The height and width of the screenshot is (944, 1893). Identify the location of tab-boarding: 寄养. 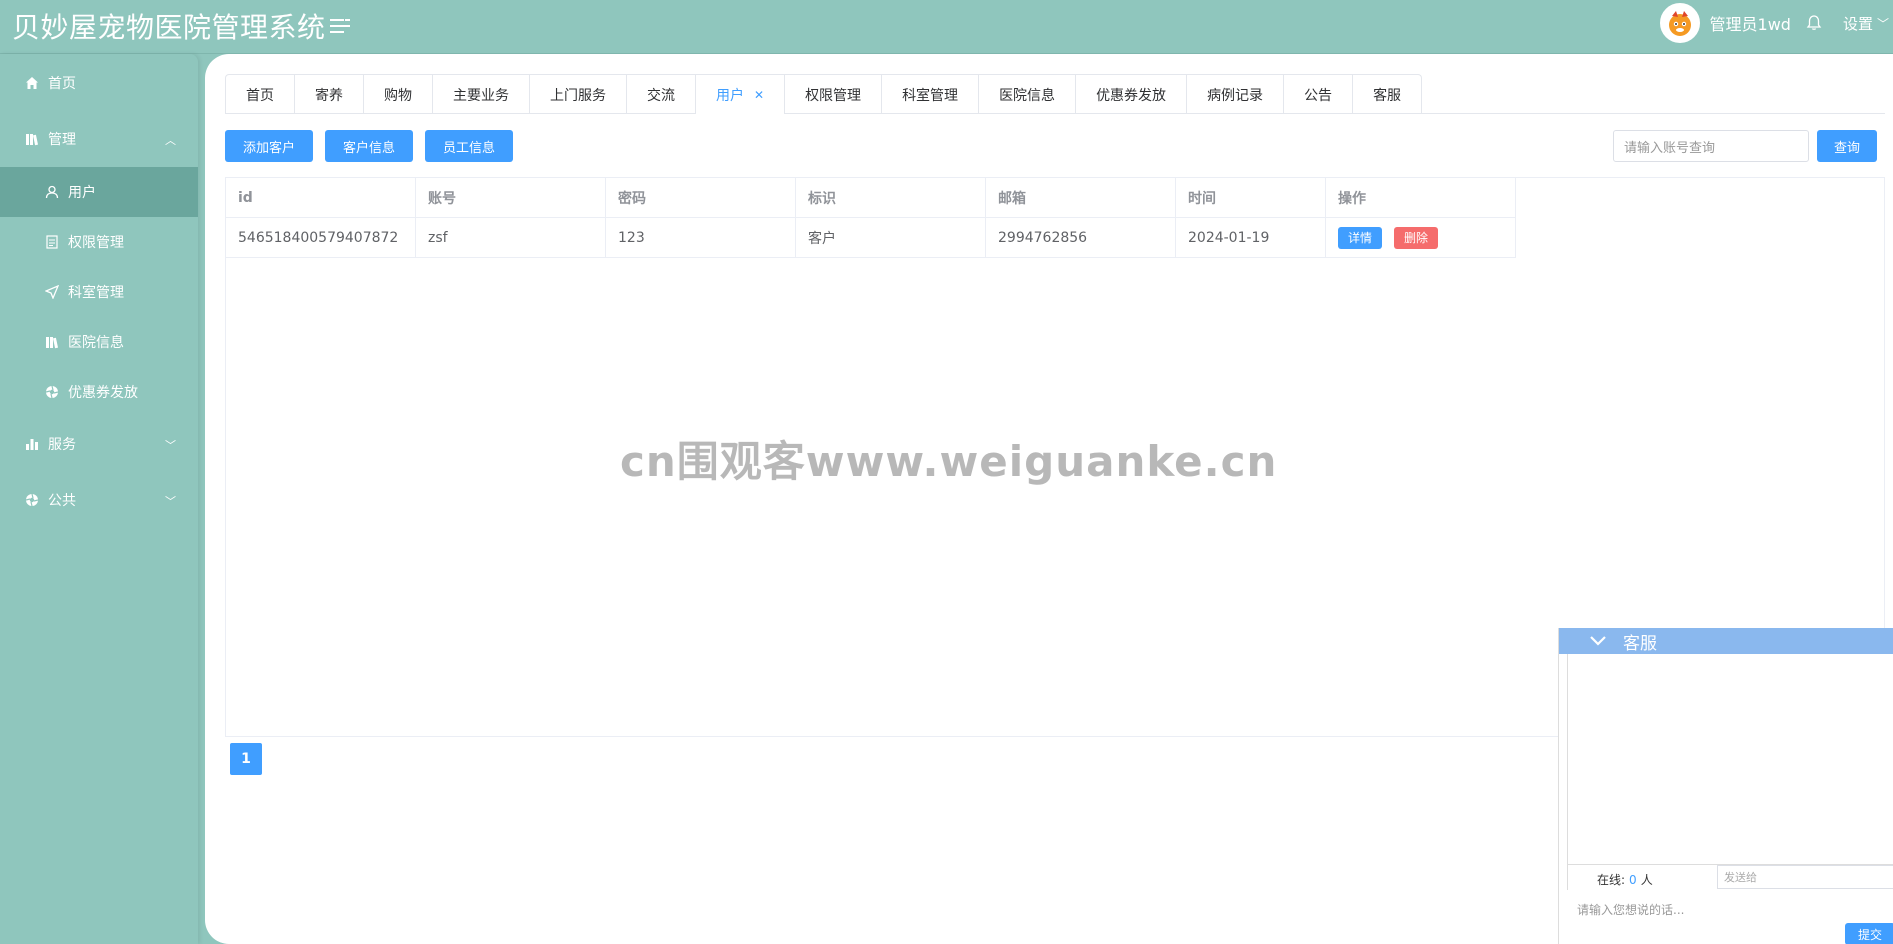
(329, 94).